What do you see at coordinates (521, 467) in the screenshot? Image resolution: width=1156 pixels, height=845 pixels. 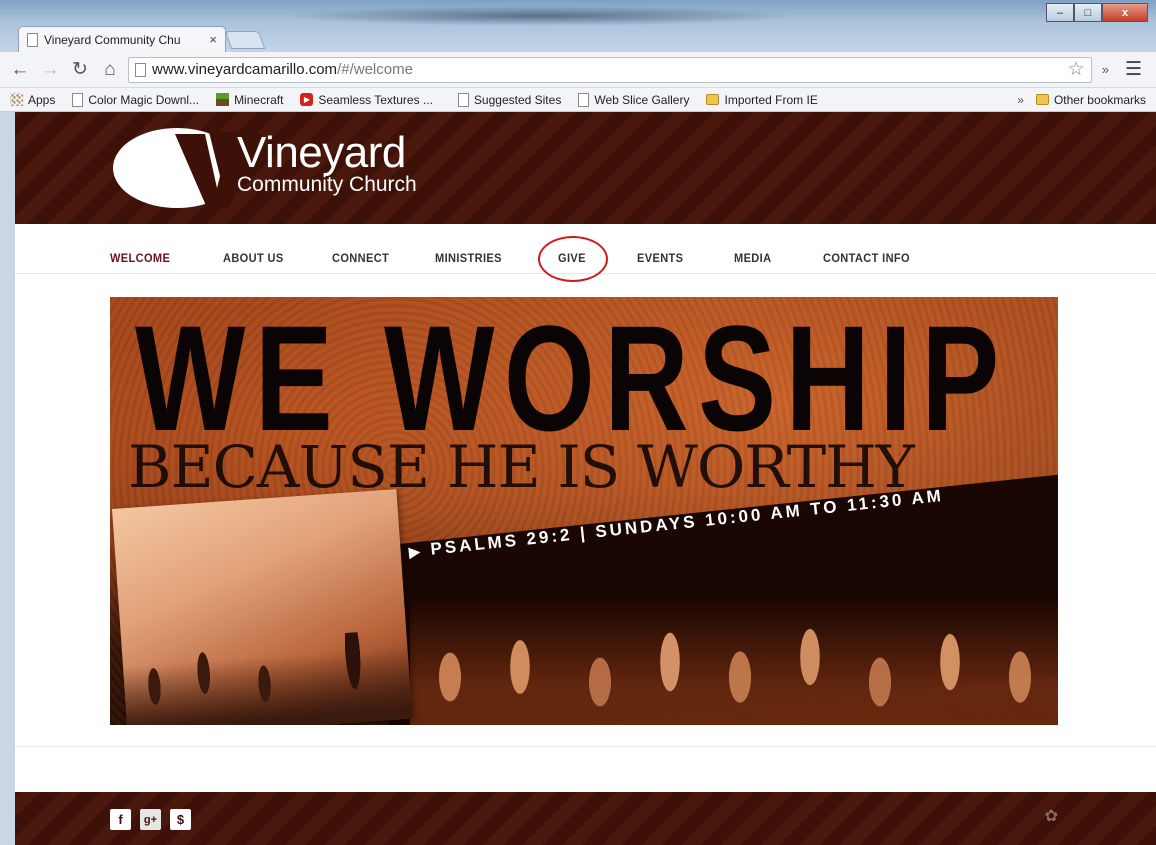 I see `banner-subhead: BECAUSE HE IS WORTHY` at bounding box center [521, 467].